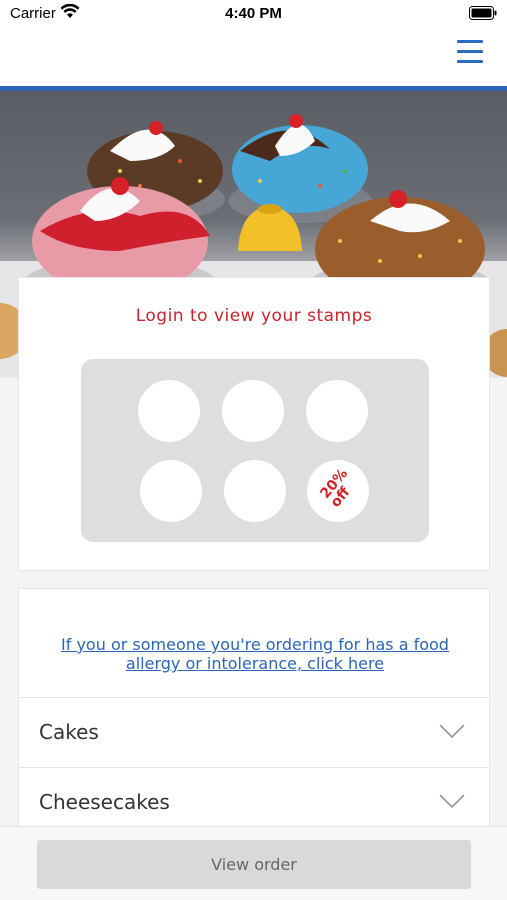 The image size is (507, 900). Describe the element at coordinates (69, 732) in the screenshot. I see `category-label: Cakes` at that location.